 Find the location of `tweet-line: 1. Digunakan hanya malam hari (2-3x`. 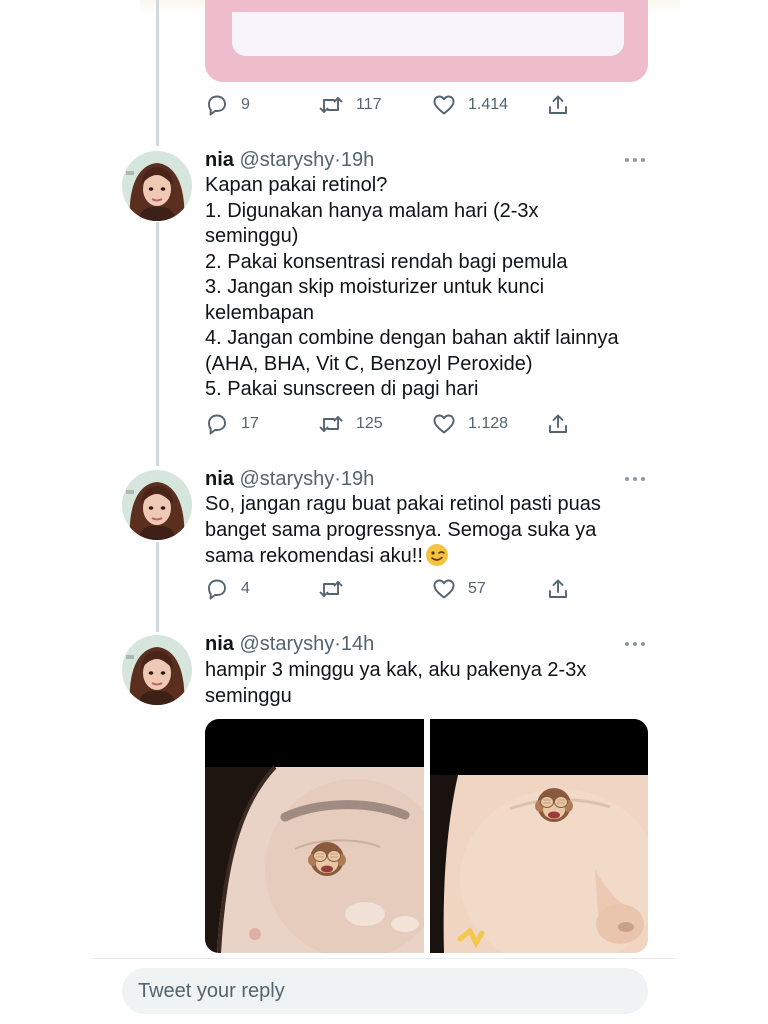

tweet-line: 1. Digunakan hanya malam hari (2-3x is located at coordinates (372, 210).